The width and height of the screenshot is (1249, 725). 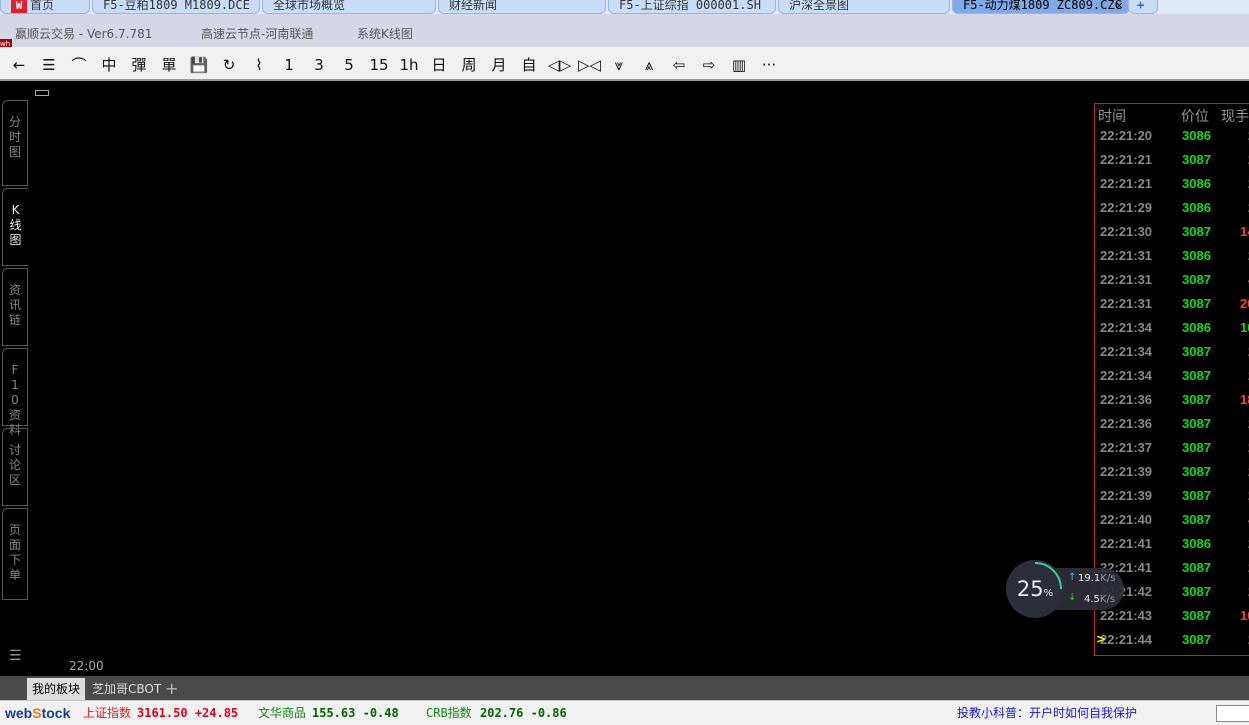 I want to click on tick-time: 22:21:30, so click(x=1126, y=231).